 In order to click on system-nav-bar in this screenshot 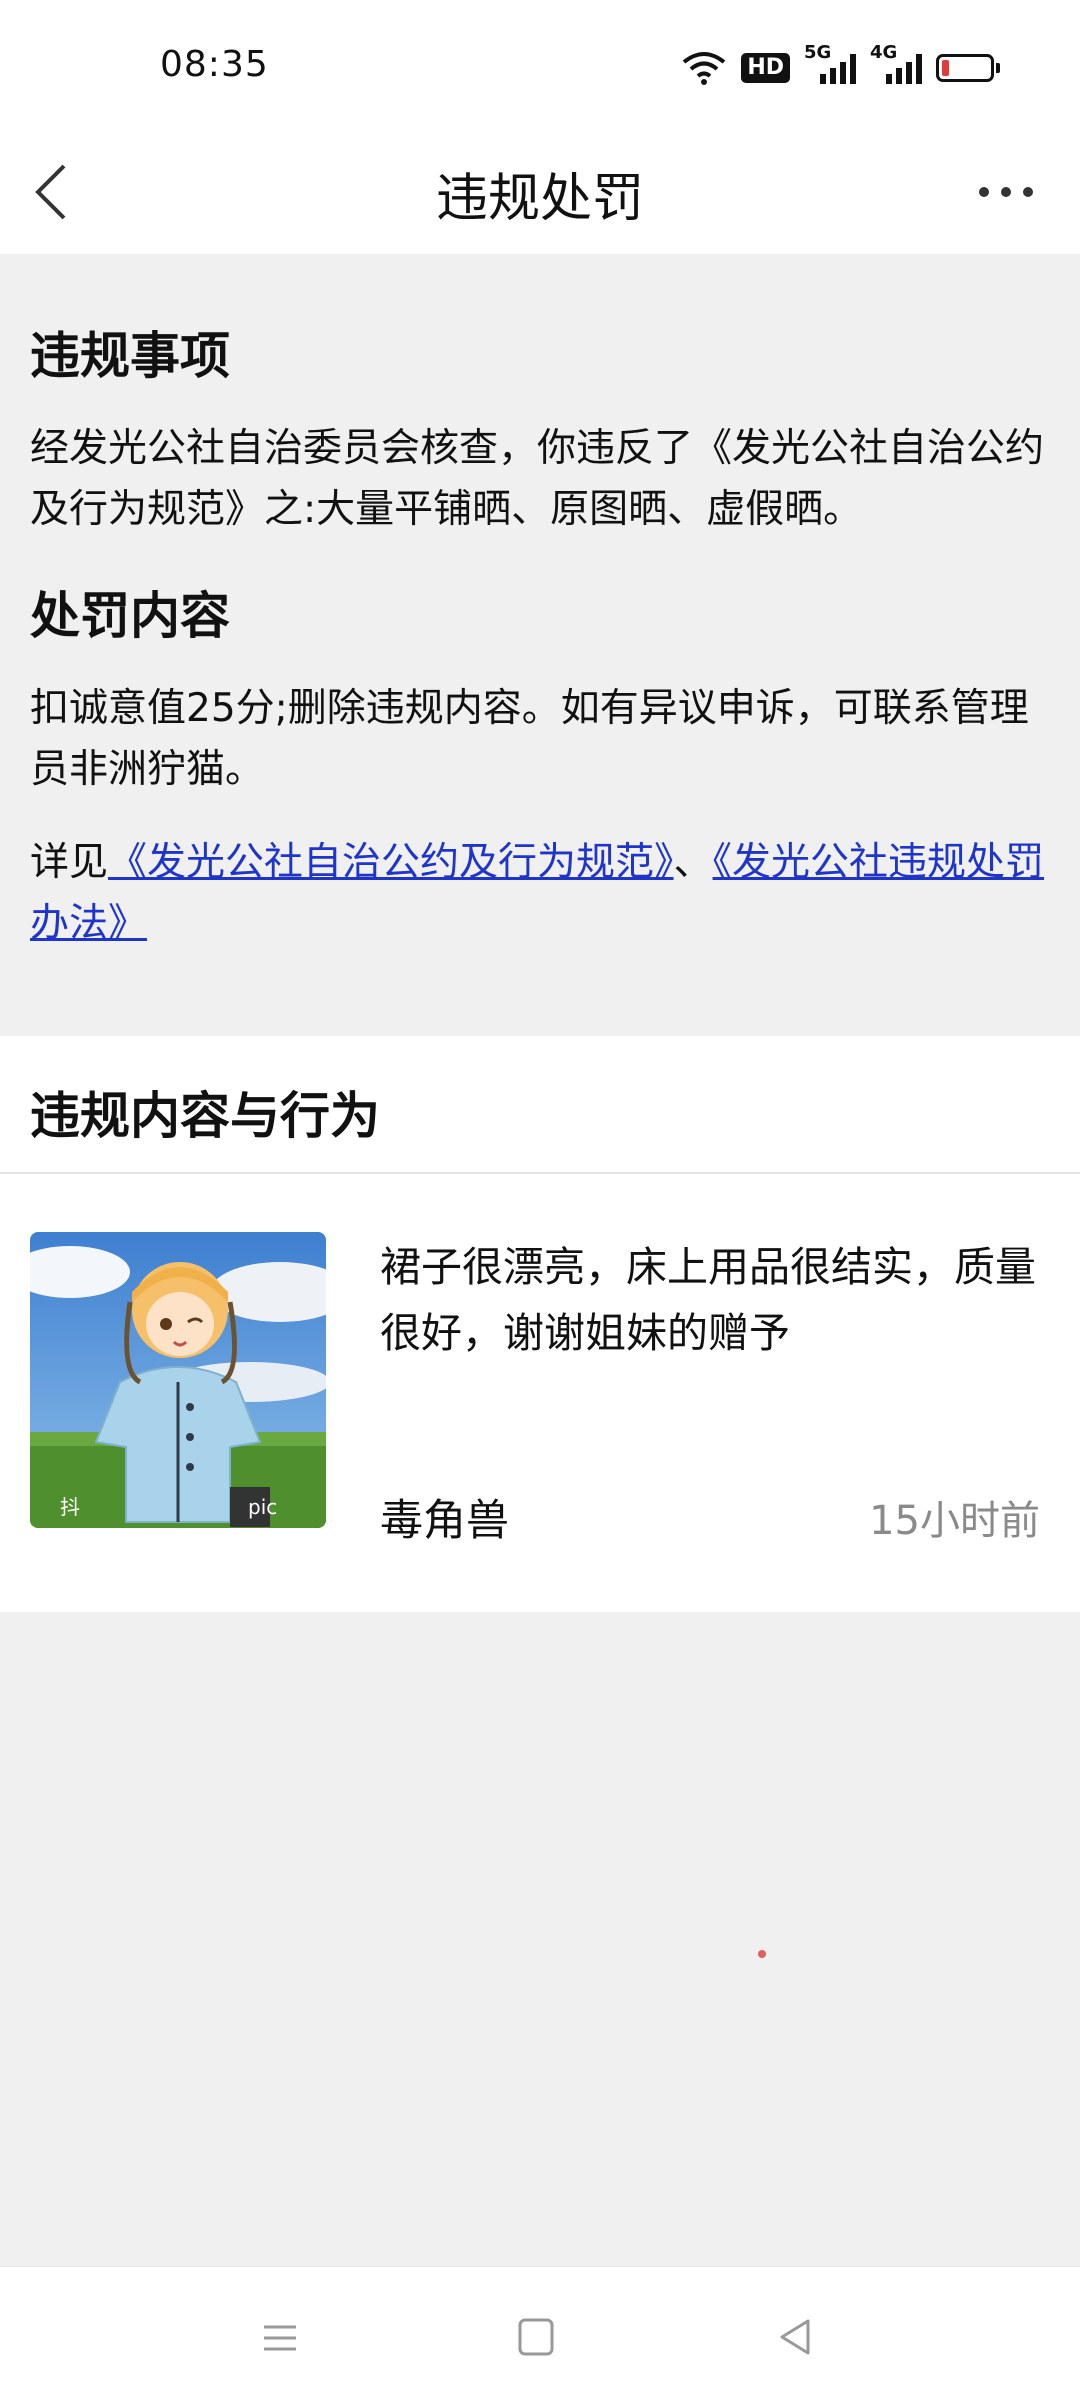, I will do `click(540, 2333)`.